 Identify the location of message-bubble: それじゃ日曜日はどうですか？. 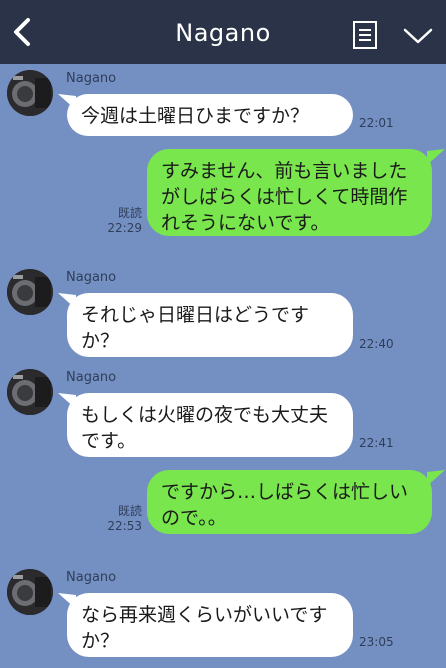
(210, 325).